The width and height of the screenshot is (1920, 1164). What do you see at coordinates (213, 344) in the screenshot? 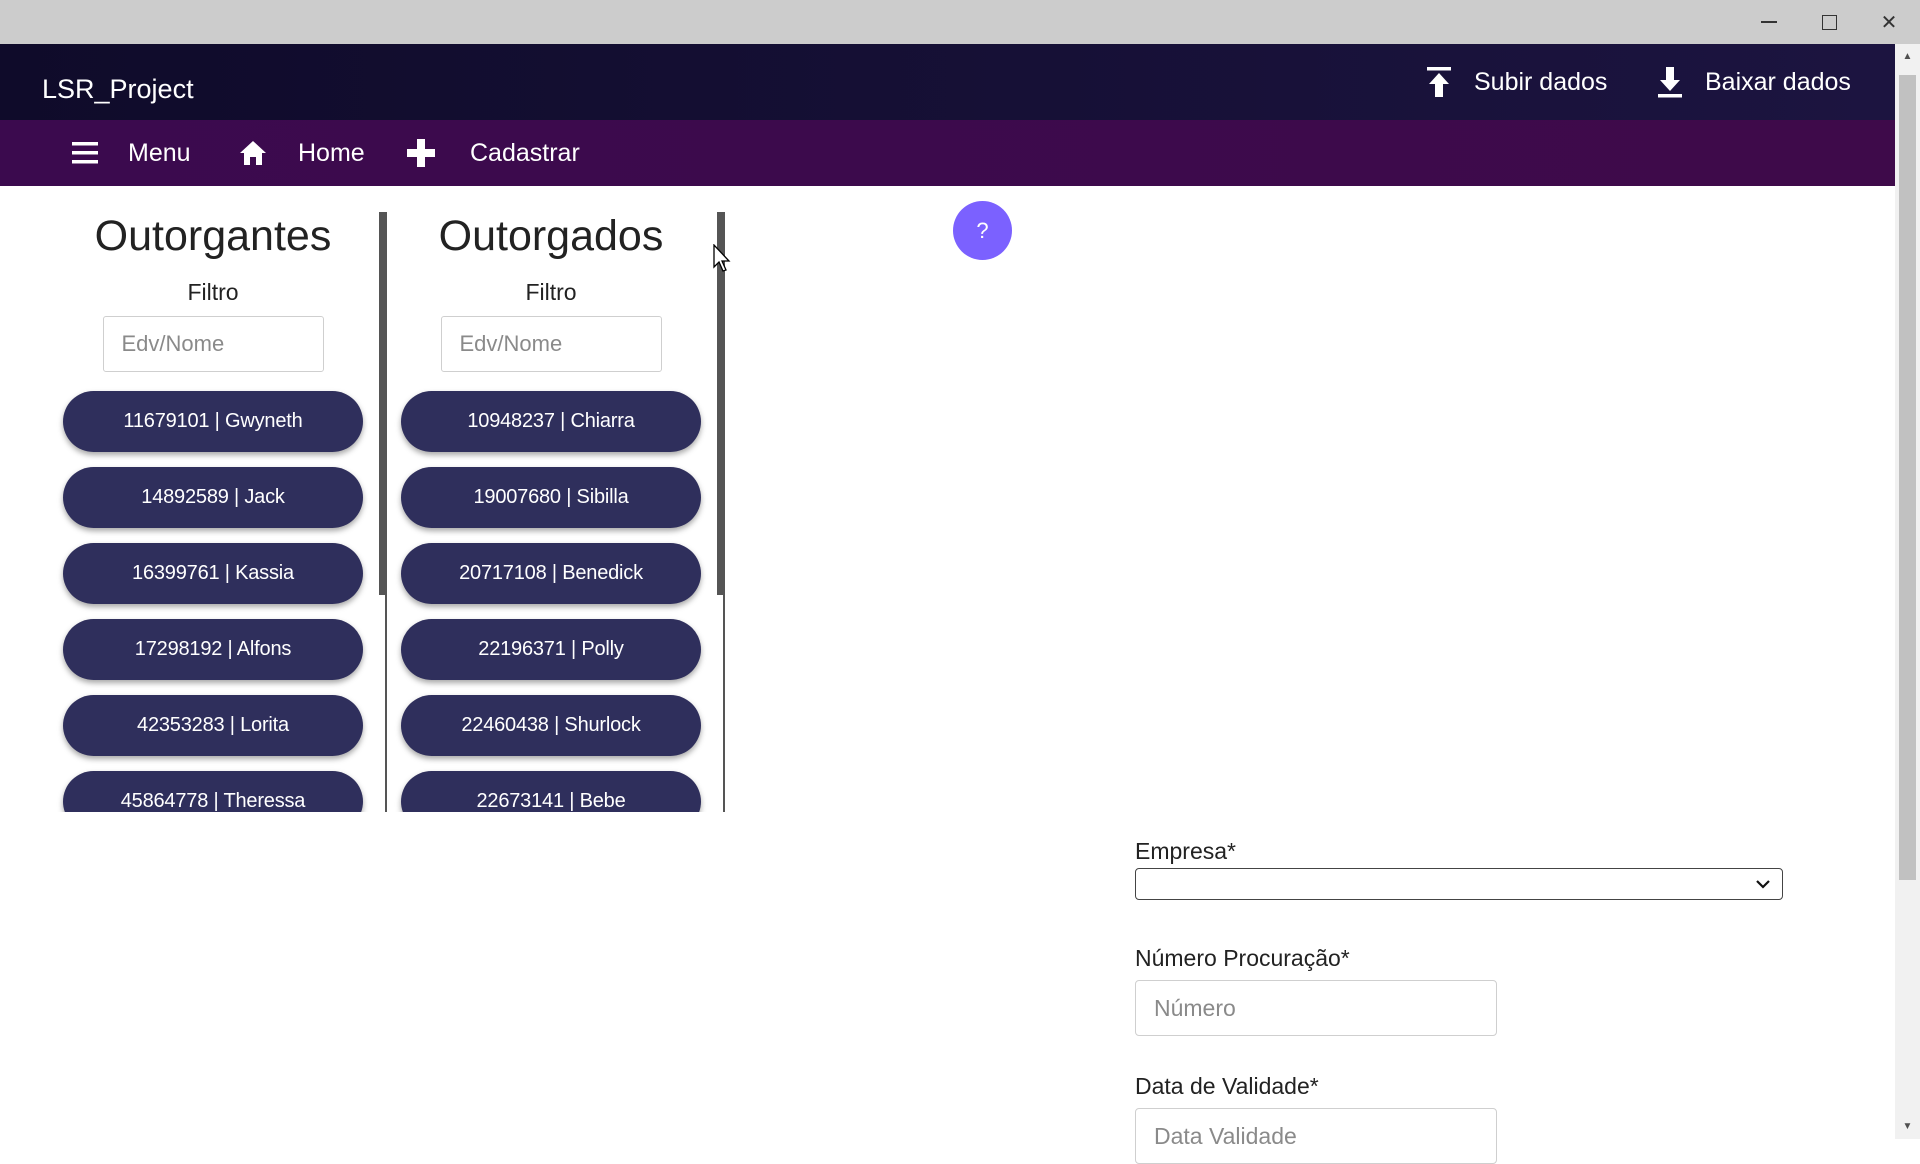
I see `outorgantes-filter-input` at bounding box center [213, 344].